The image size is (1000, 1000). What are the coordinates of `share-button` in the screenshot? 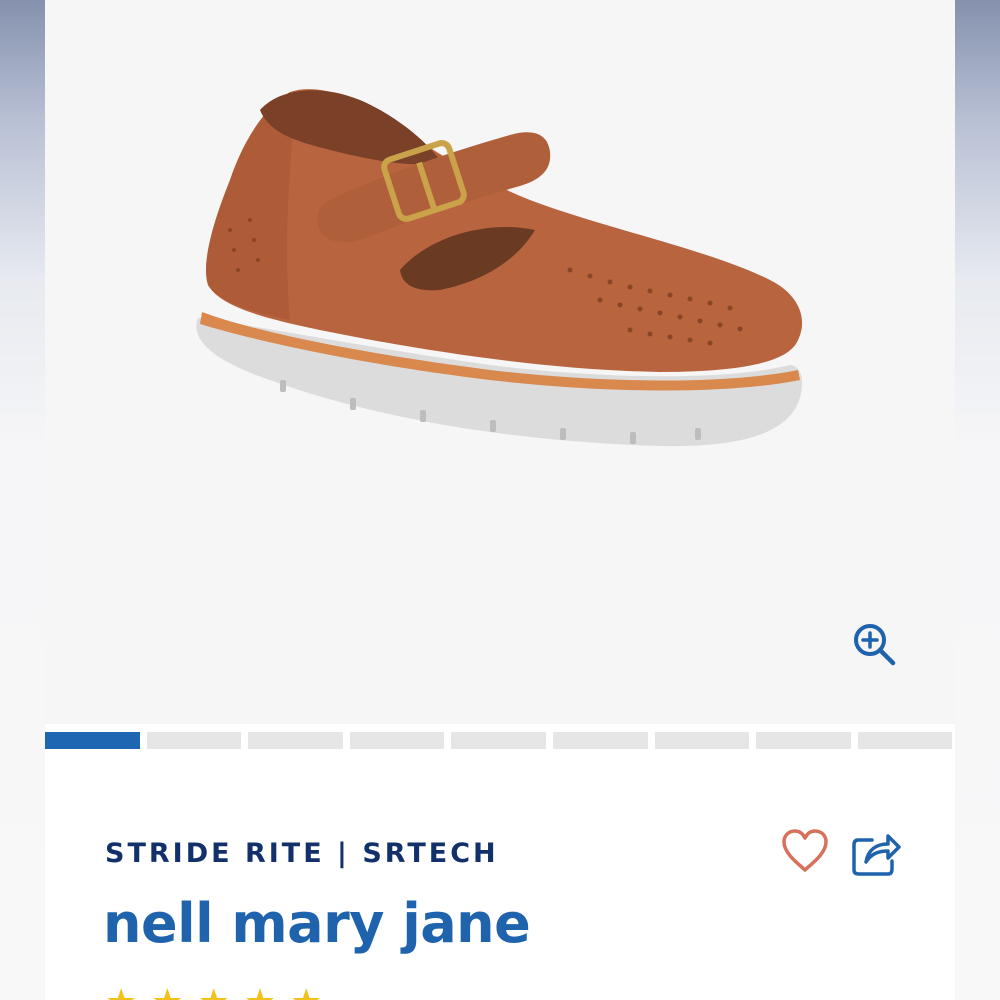 It's located at (876, 853).